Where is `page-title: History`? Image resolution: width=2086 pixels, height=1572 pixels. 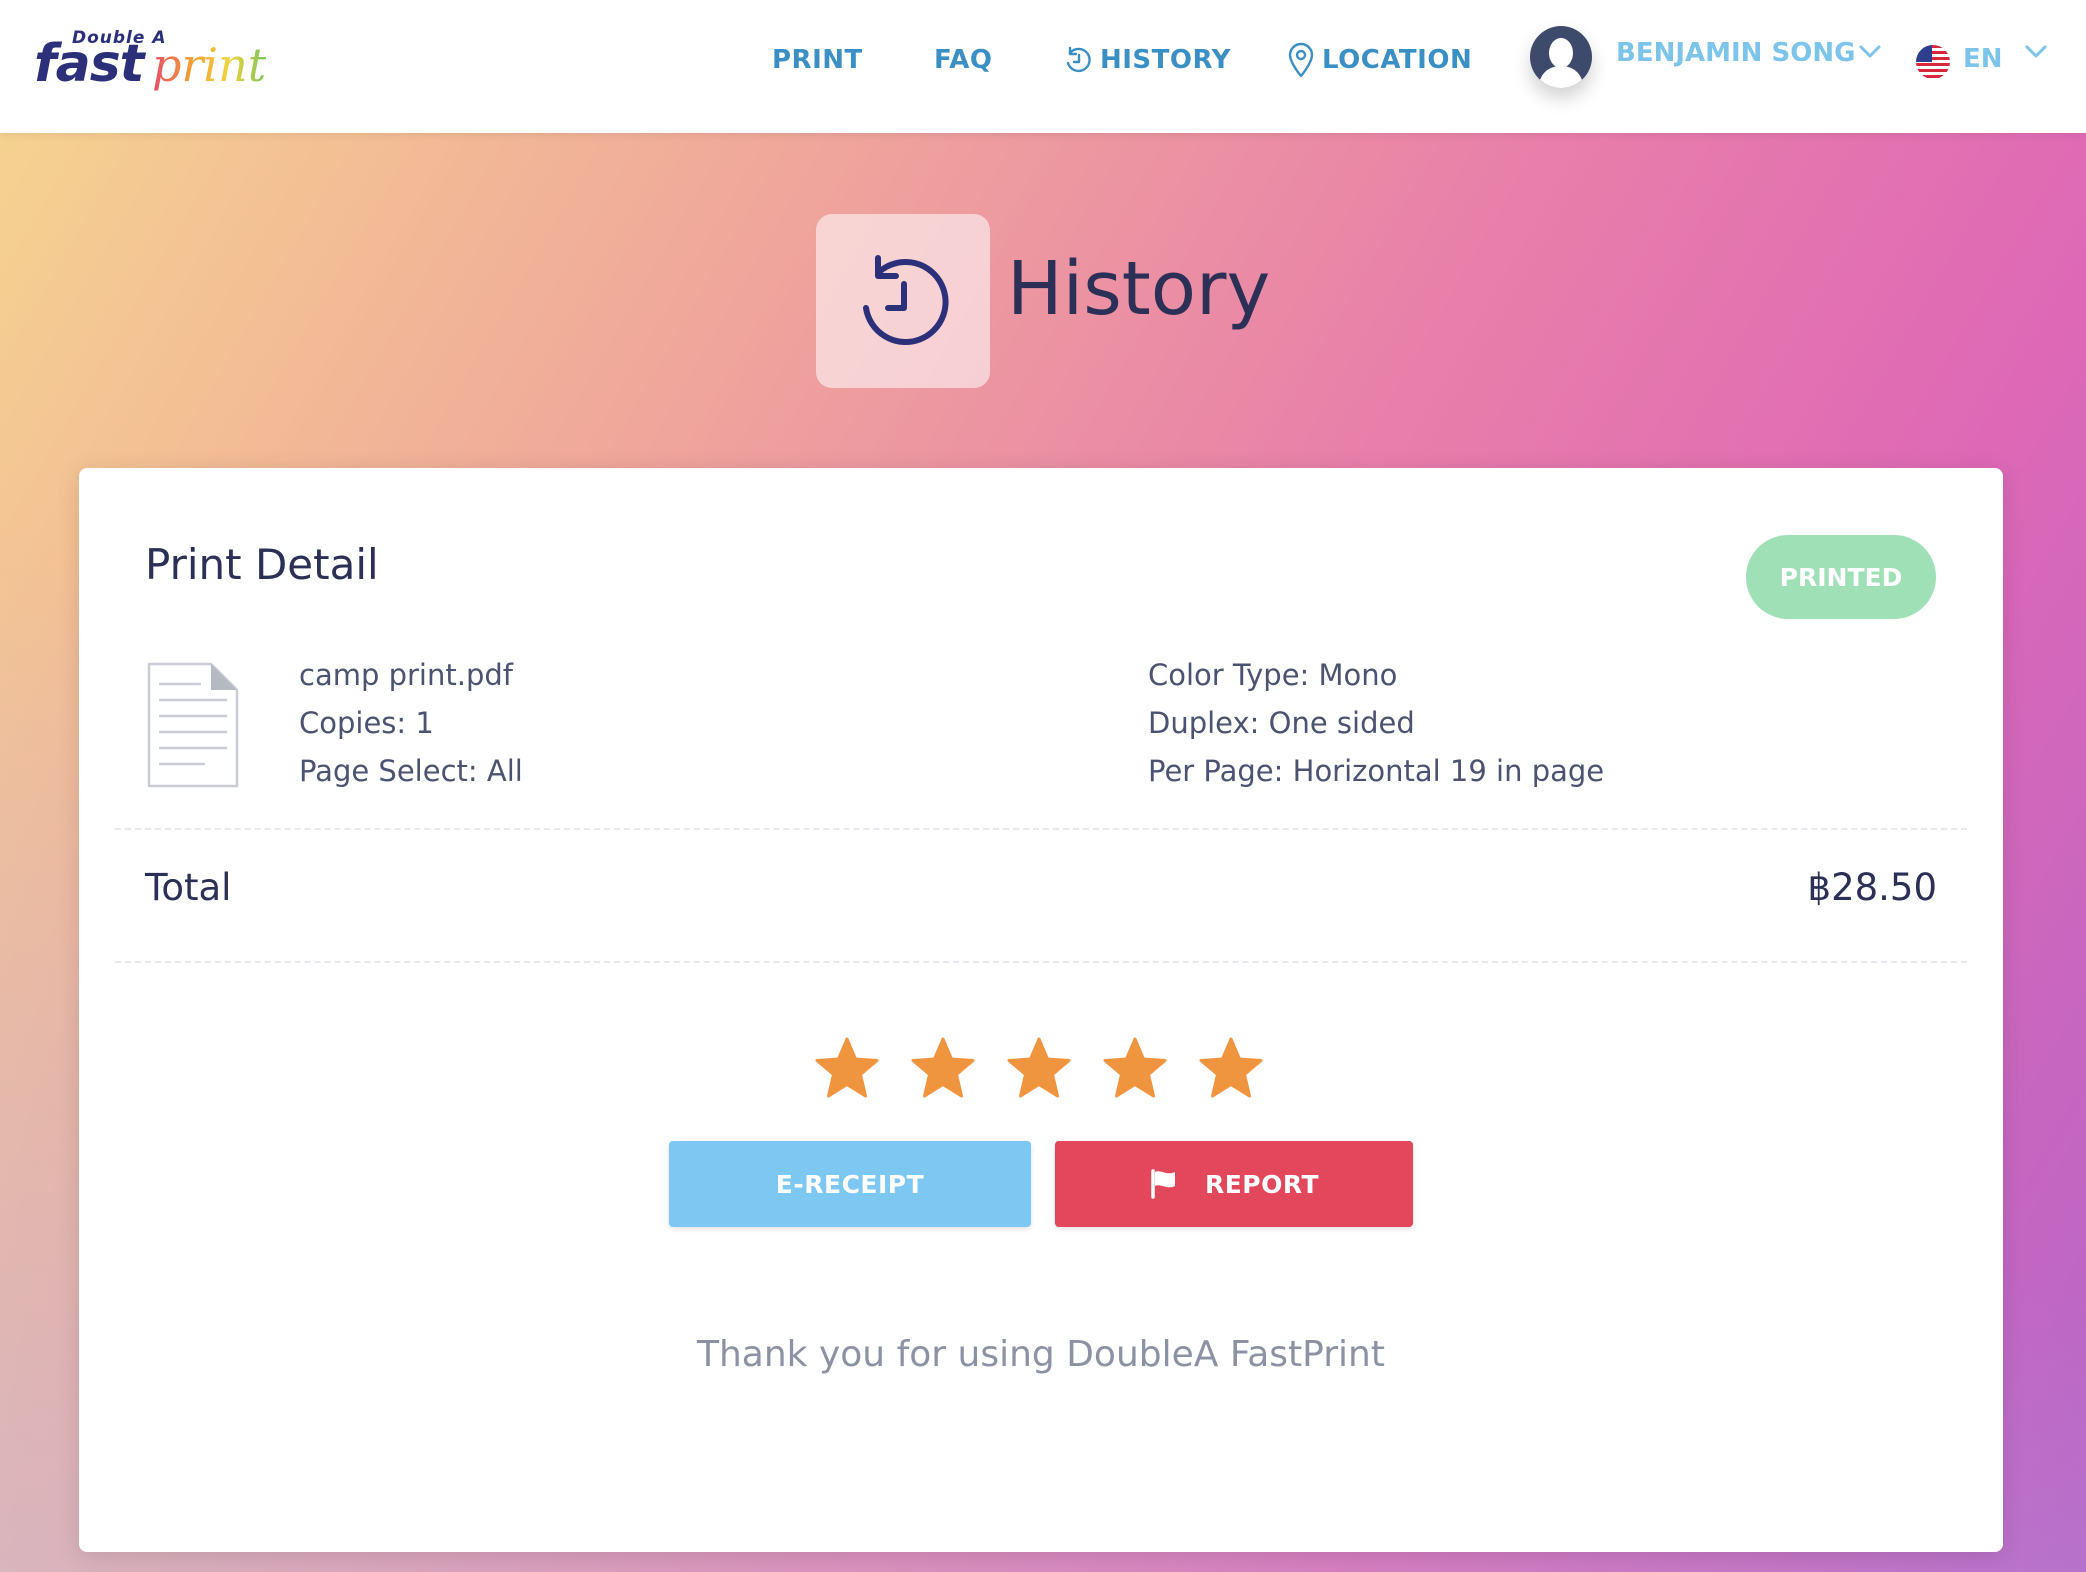 page-title: History is located at coordinates (1139, 289).